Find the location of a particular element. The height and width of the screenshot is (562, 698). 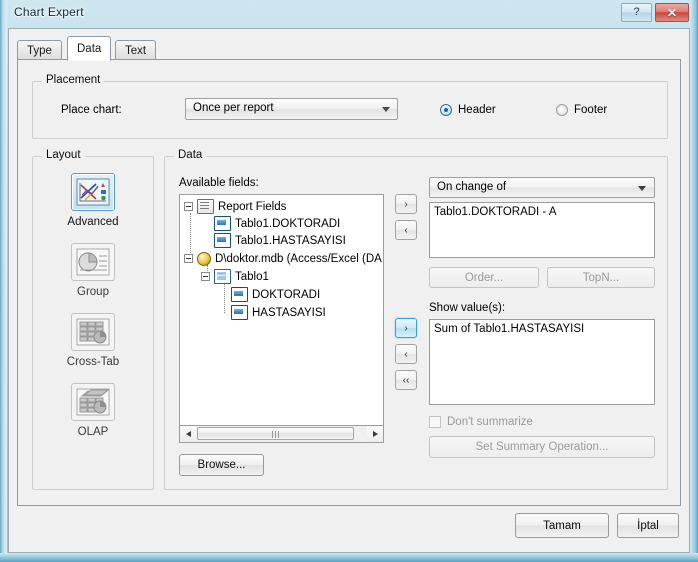

tree-node: DOKTORADI is located at coordinates (269, 294).